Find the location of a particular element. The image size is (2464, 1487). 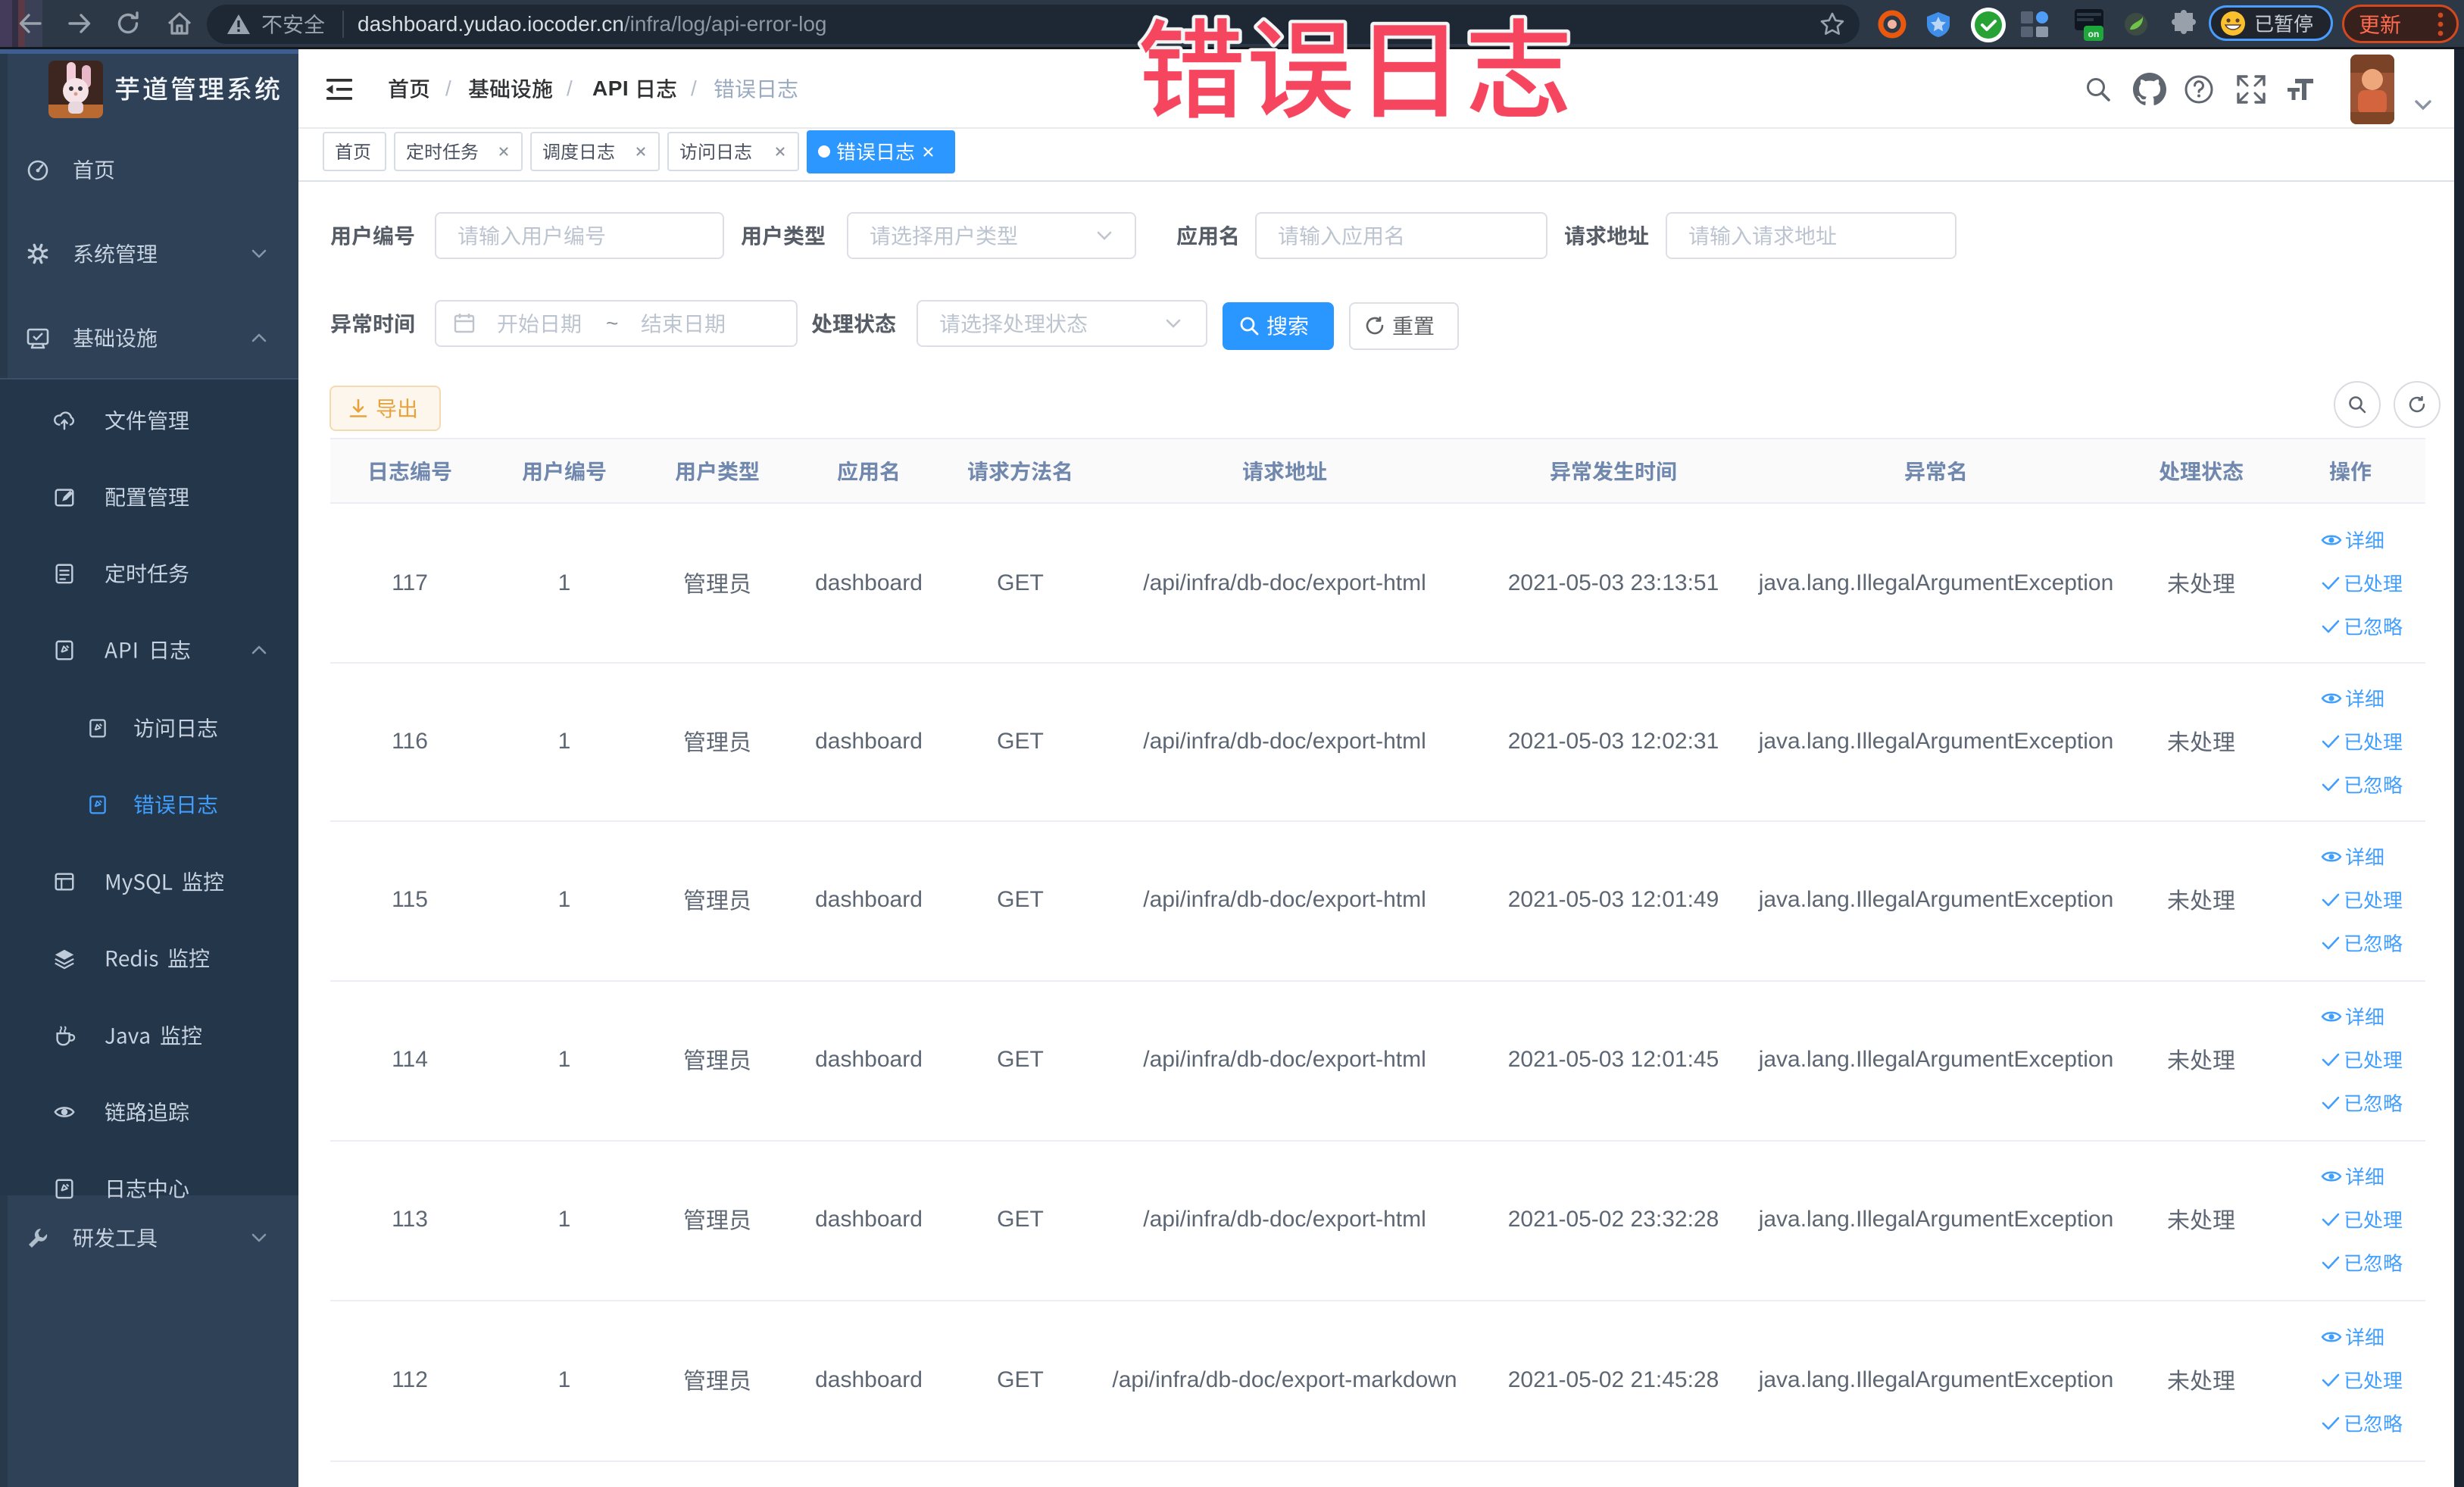

svg-text: on is located at coordinates (2094, 34).